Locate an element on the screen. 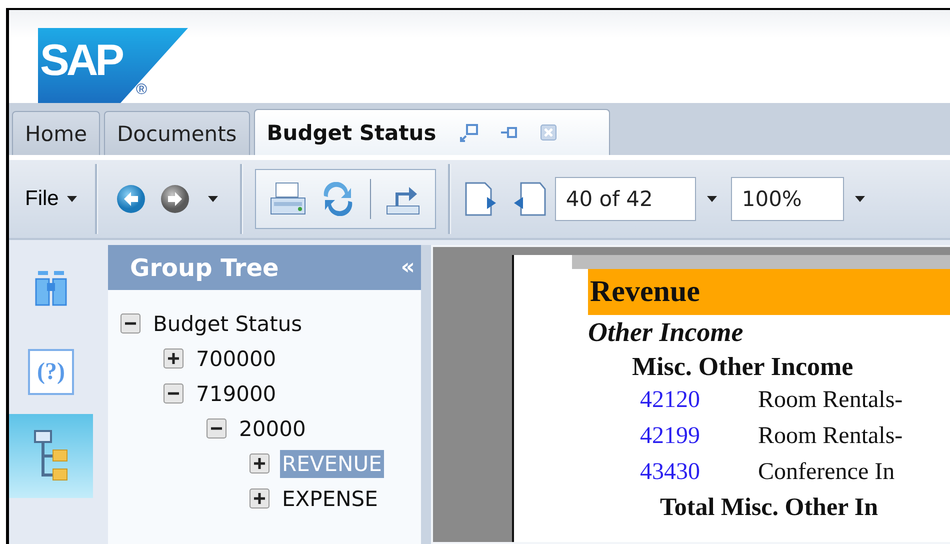 Image resolution: width=950 pixels, height=544 pixels. print-icon is located at coordinates (288, 199).